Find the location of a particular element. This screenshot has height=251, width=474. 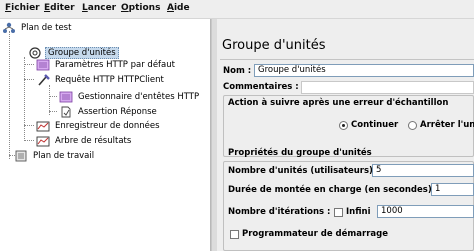

tree-node-label: Paramètres HTTP par défaut is located at coordinates (115, 64).